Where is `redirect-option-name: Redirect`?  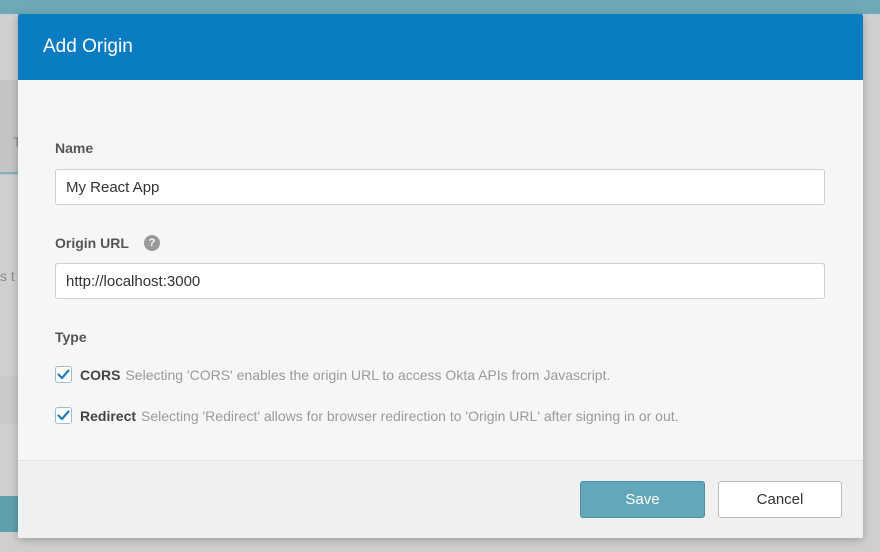 redirect-option-name: Redirect is located at coordinates (108, 415).